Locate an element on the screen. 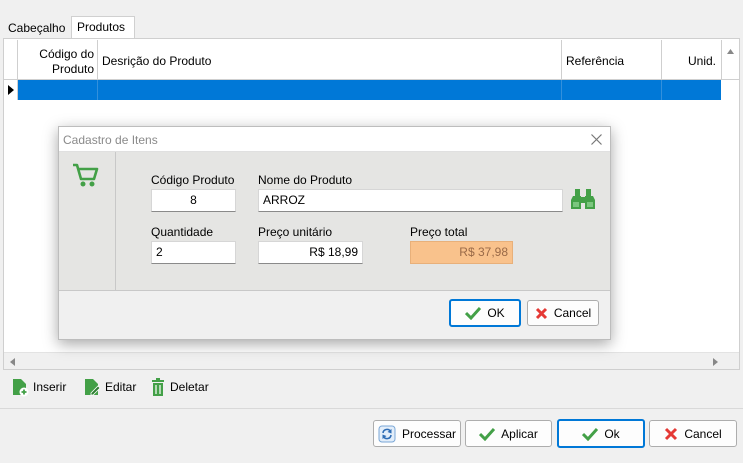 Image resolution: width=743 pixels, height=463 pixels. total-price-label: Preço total is located at coordinates (439, 232).